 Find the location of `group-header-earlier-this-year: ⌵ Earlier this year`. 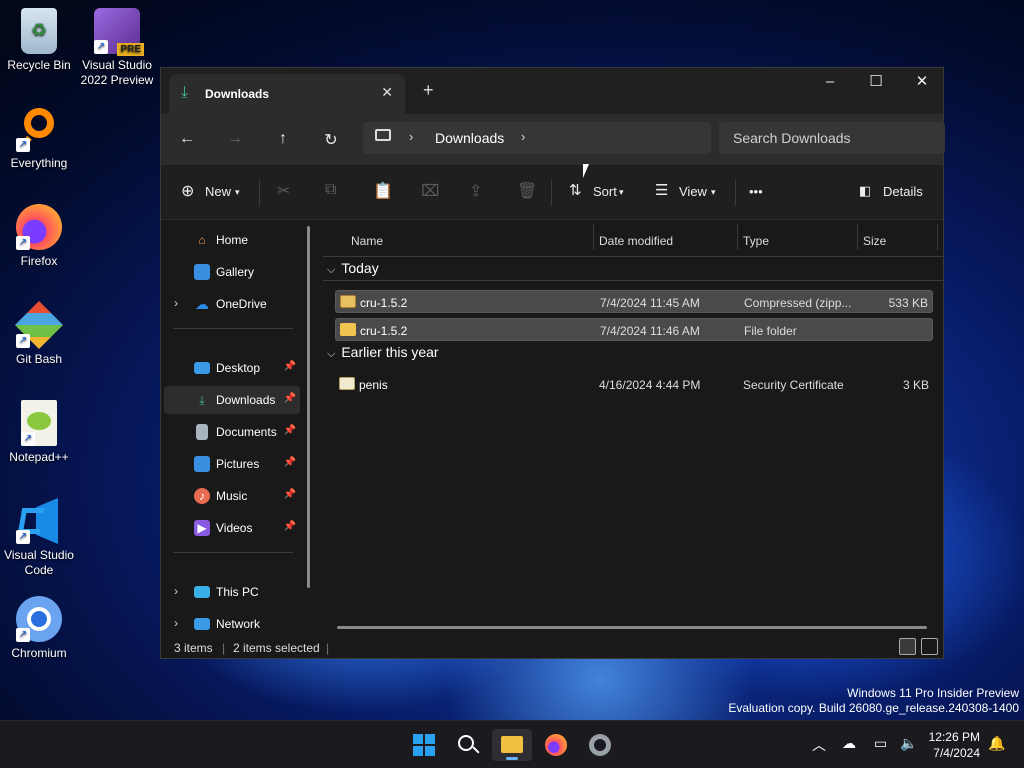

group-header-earlier-this-year: ⌵ Earlier this year is located at coordinates (383, 352).